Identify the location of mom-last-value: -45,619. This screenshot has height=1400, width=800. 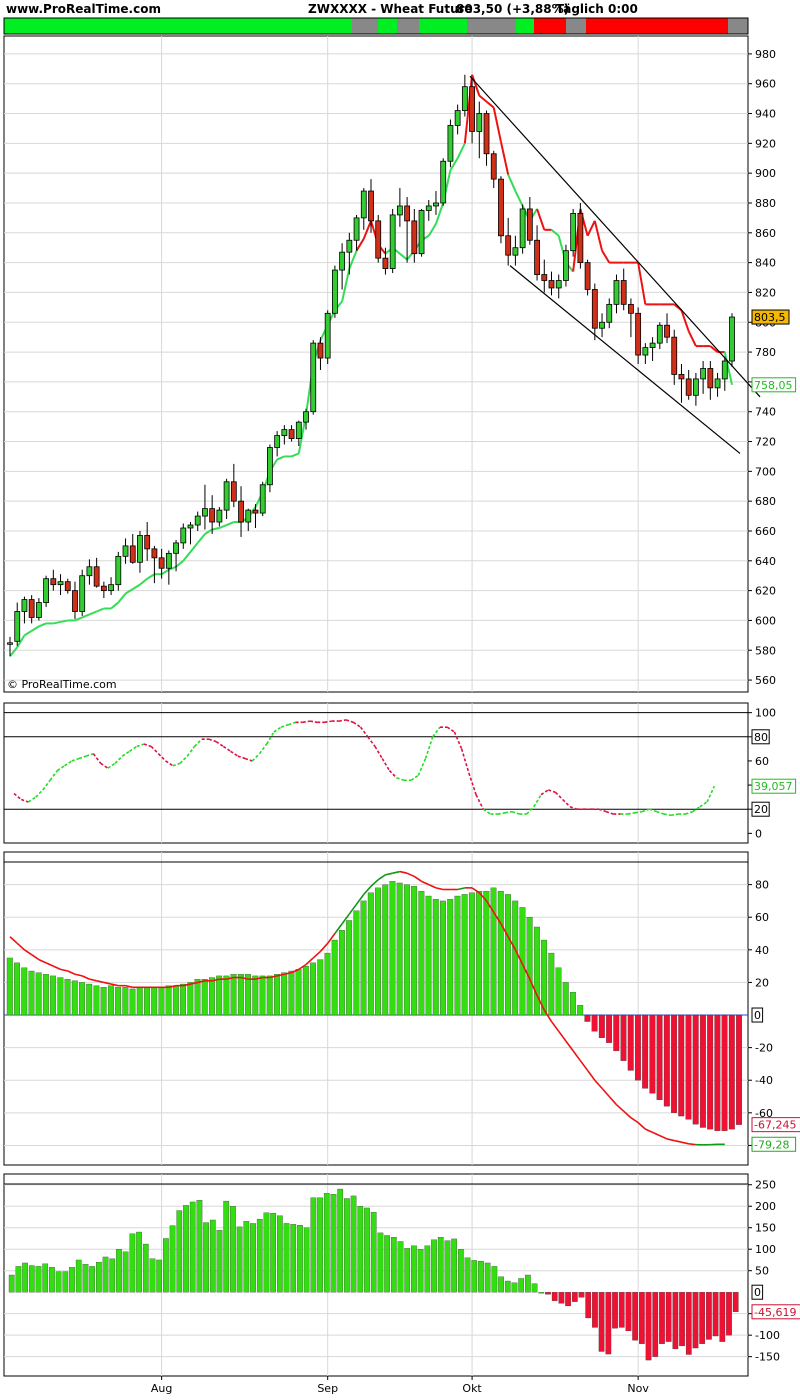
(775, 1312).